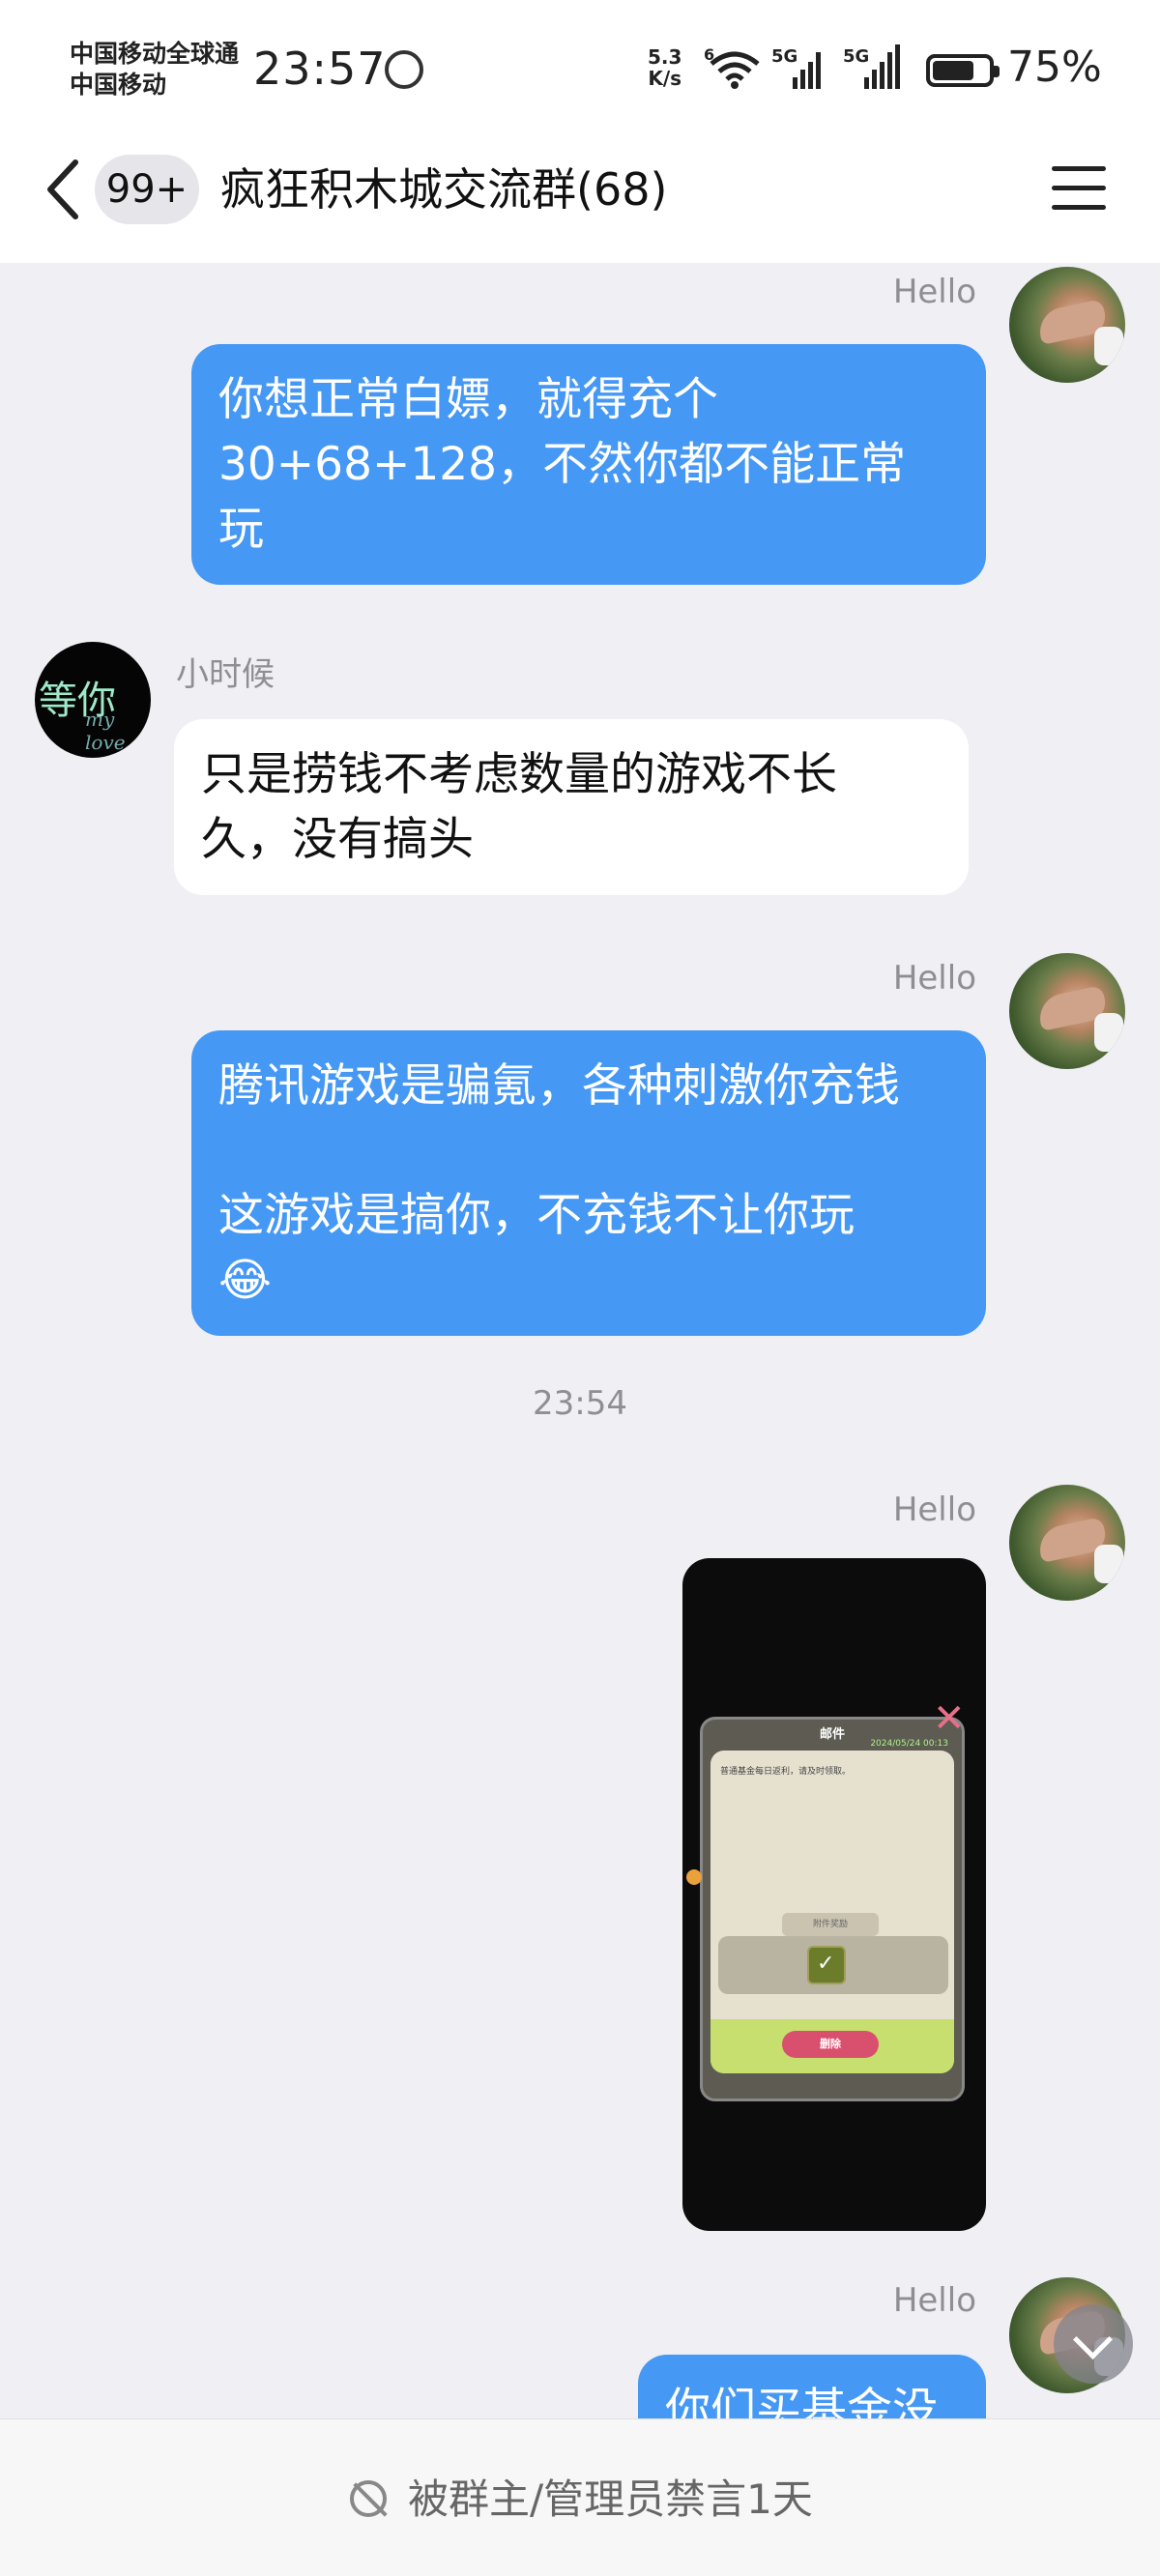  I want to click on net-speed-value: 5.3, so click(665, 57).